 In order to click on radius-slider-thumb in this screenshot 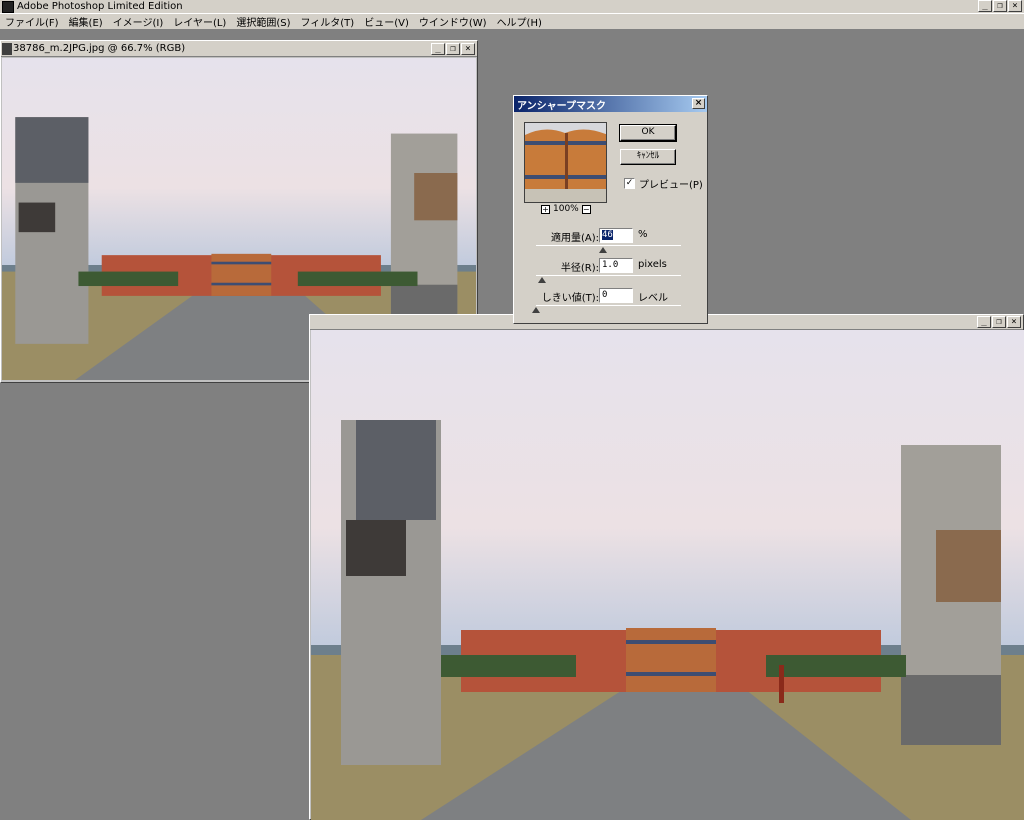, I will do `click(541, 280)`.